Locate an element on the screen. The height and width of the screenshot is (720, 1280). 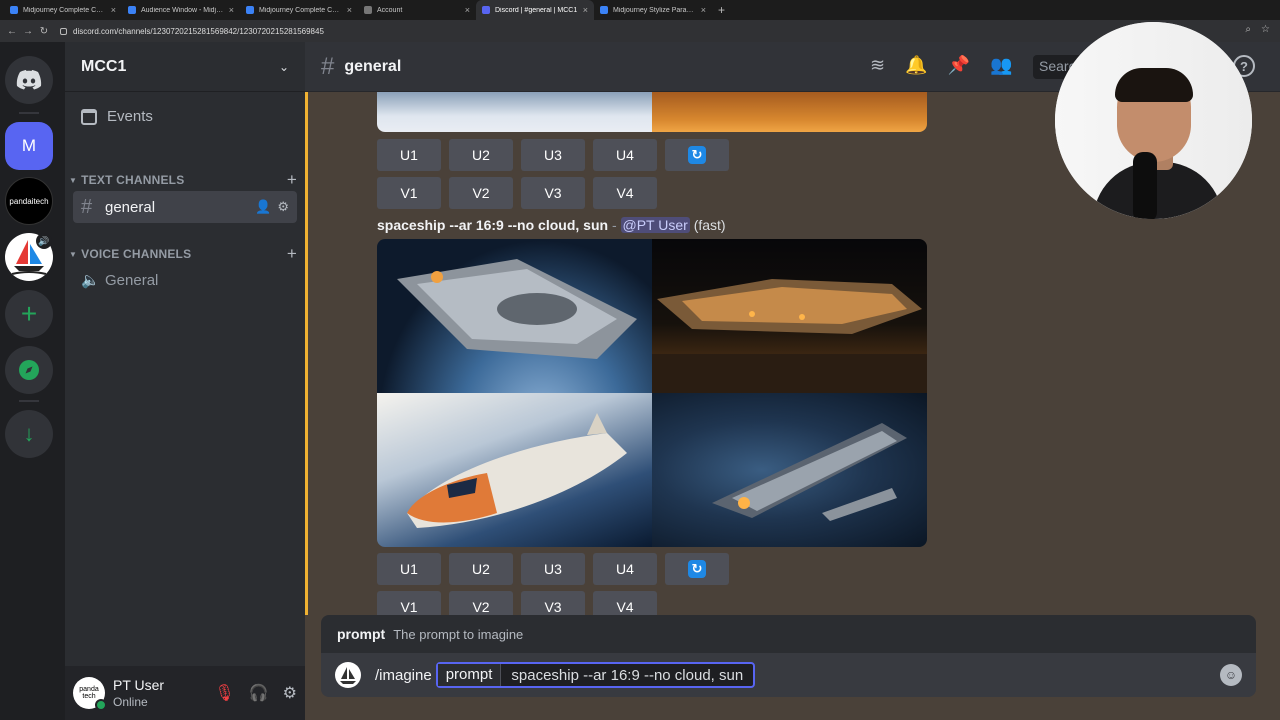
speed-label: (fast) is located at coordinates (709, 225).